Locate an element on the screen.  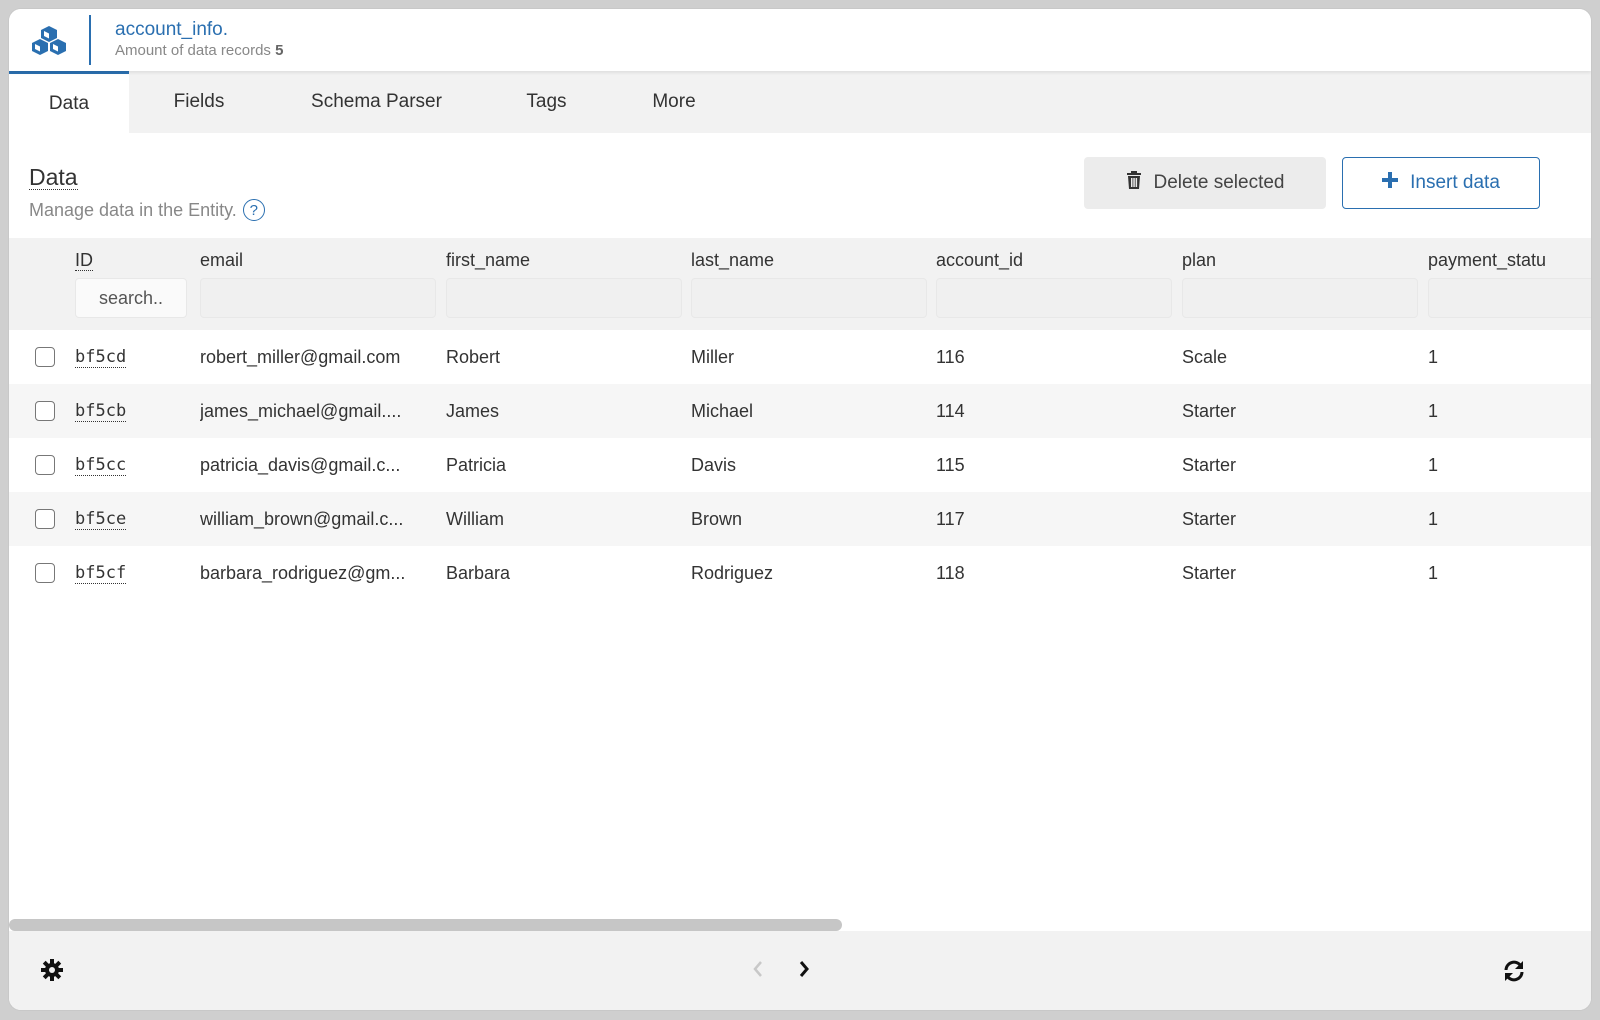
section-subtitle-text: Manage data in the Entity. is located at coordinates (133, 209).